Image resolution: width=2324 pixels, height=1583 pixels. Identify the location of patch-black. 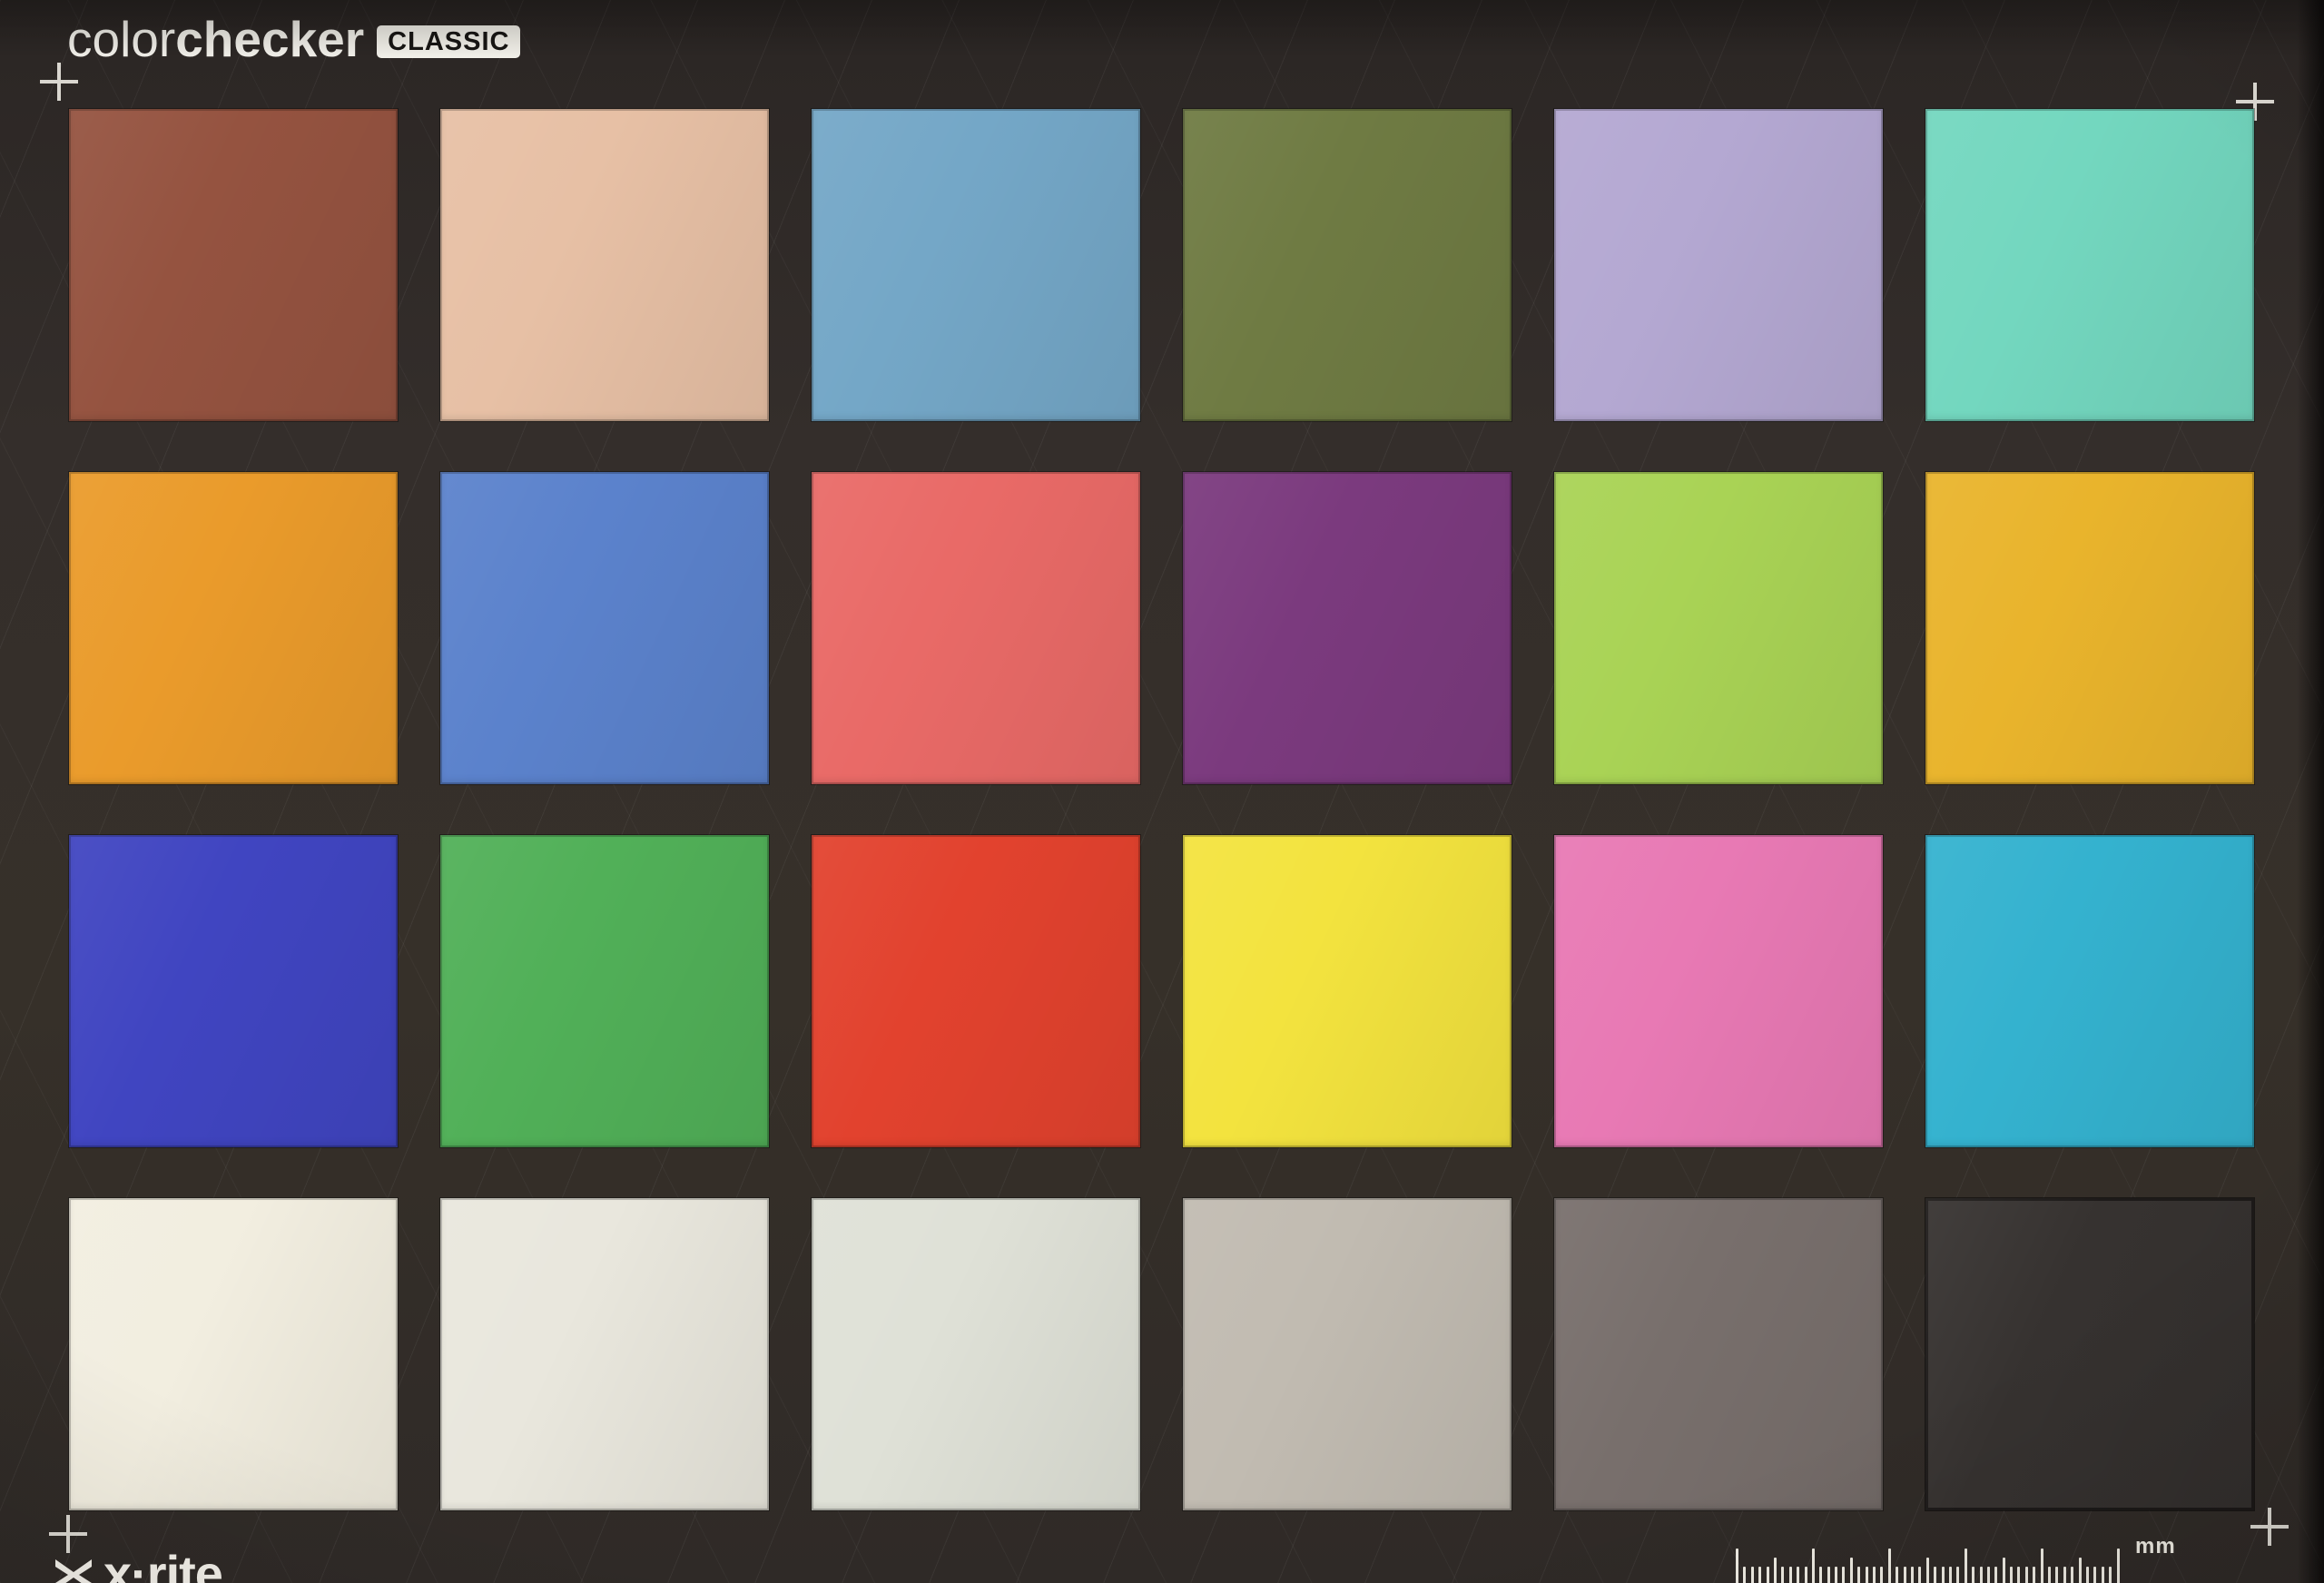
(2089, 1354).